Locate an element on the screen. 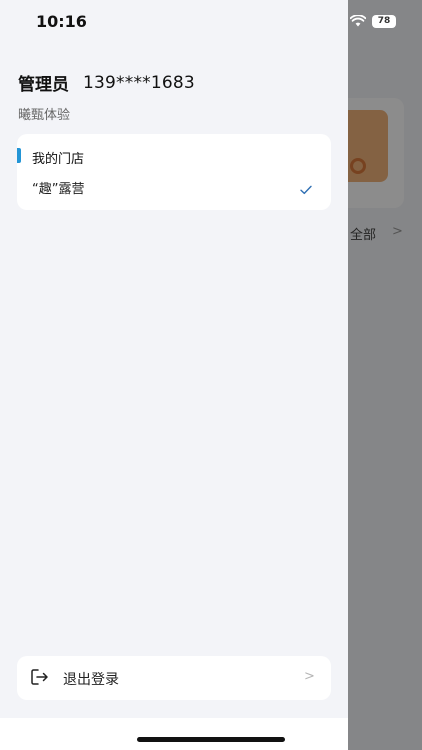  check-icon is located at coordinates (306, 189).